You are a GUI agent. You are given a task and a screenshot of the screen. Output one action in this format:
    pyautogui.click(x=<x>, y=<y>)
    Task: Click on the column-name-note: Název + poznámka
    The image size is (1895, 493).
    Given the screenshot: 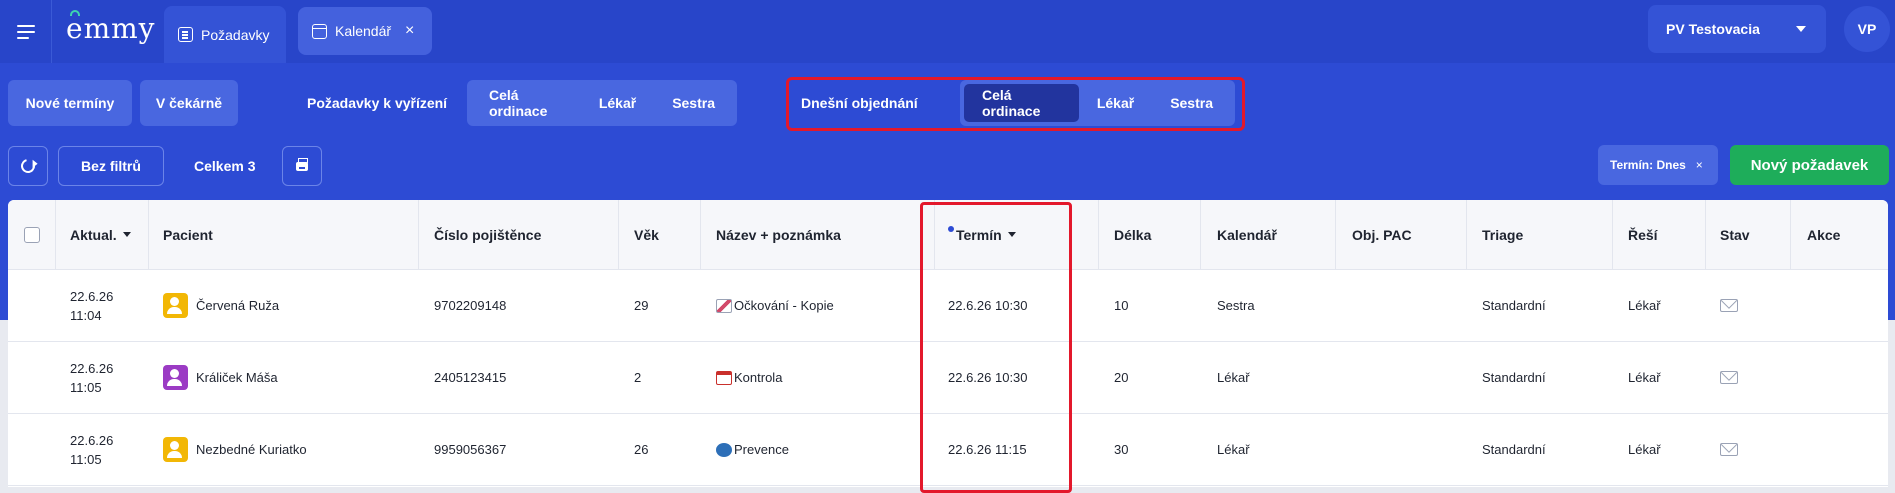 What is the action you would take?
    pyautogui.click(x=778, y=234)
    